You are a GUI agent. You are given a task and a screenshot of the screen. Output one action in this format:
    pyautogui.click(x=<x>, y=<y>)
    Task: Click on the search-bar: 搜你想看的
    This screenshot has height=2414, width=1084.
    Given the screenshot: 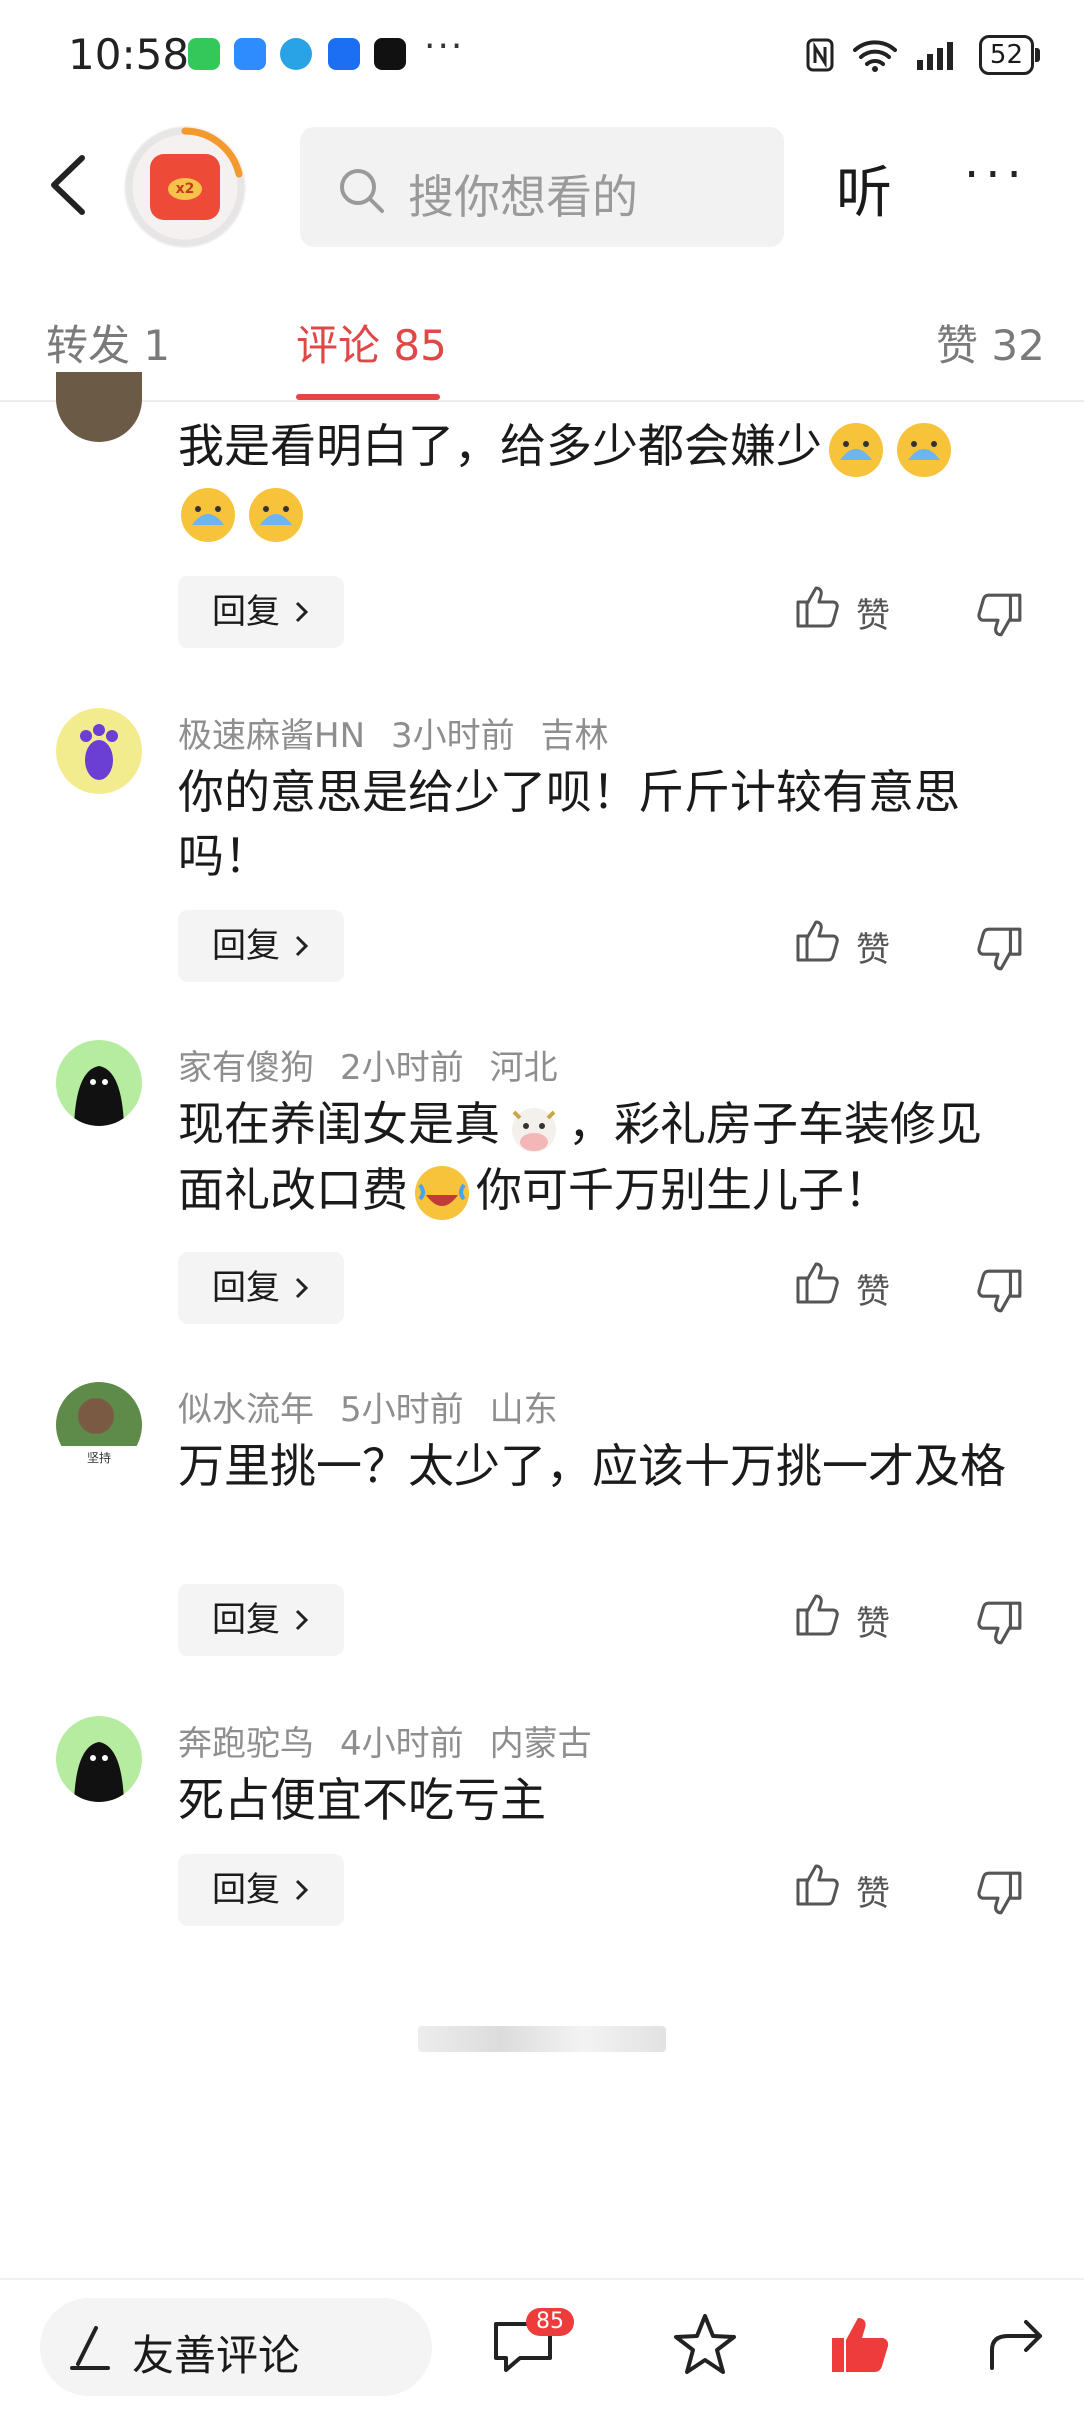 What is the action you would take?
    pyautogui.click(x=542, y=187)
    